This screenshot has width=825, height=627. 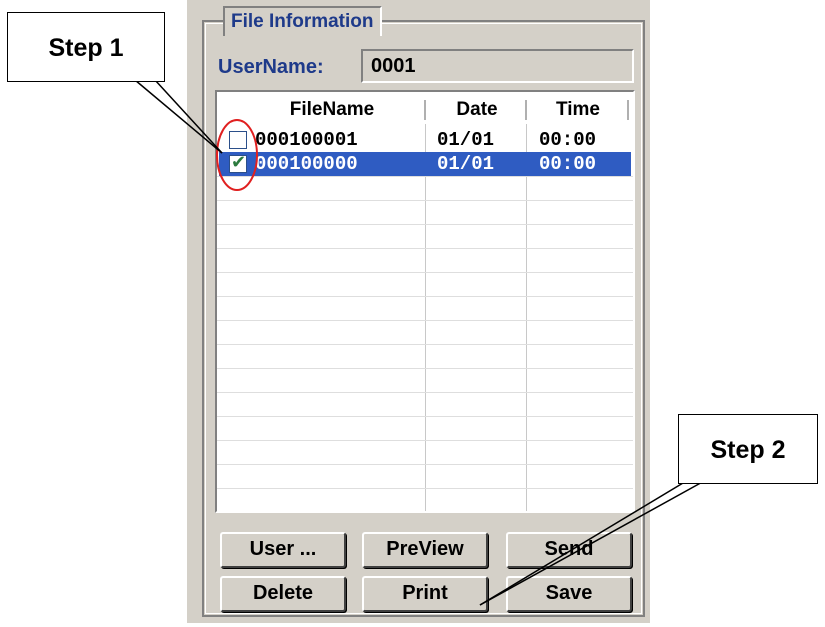 I want to click on step2-callout: Step 2, so click(x=748, y=449).